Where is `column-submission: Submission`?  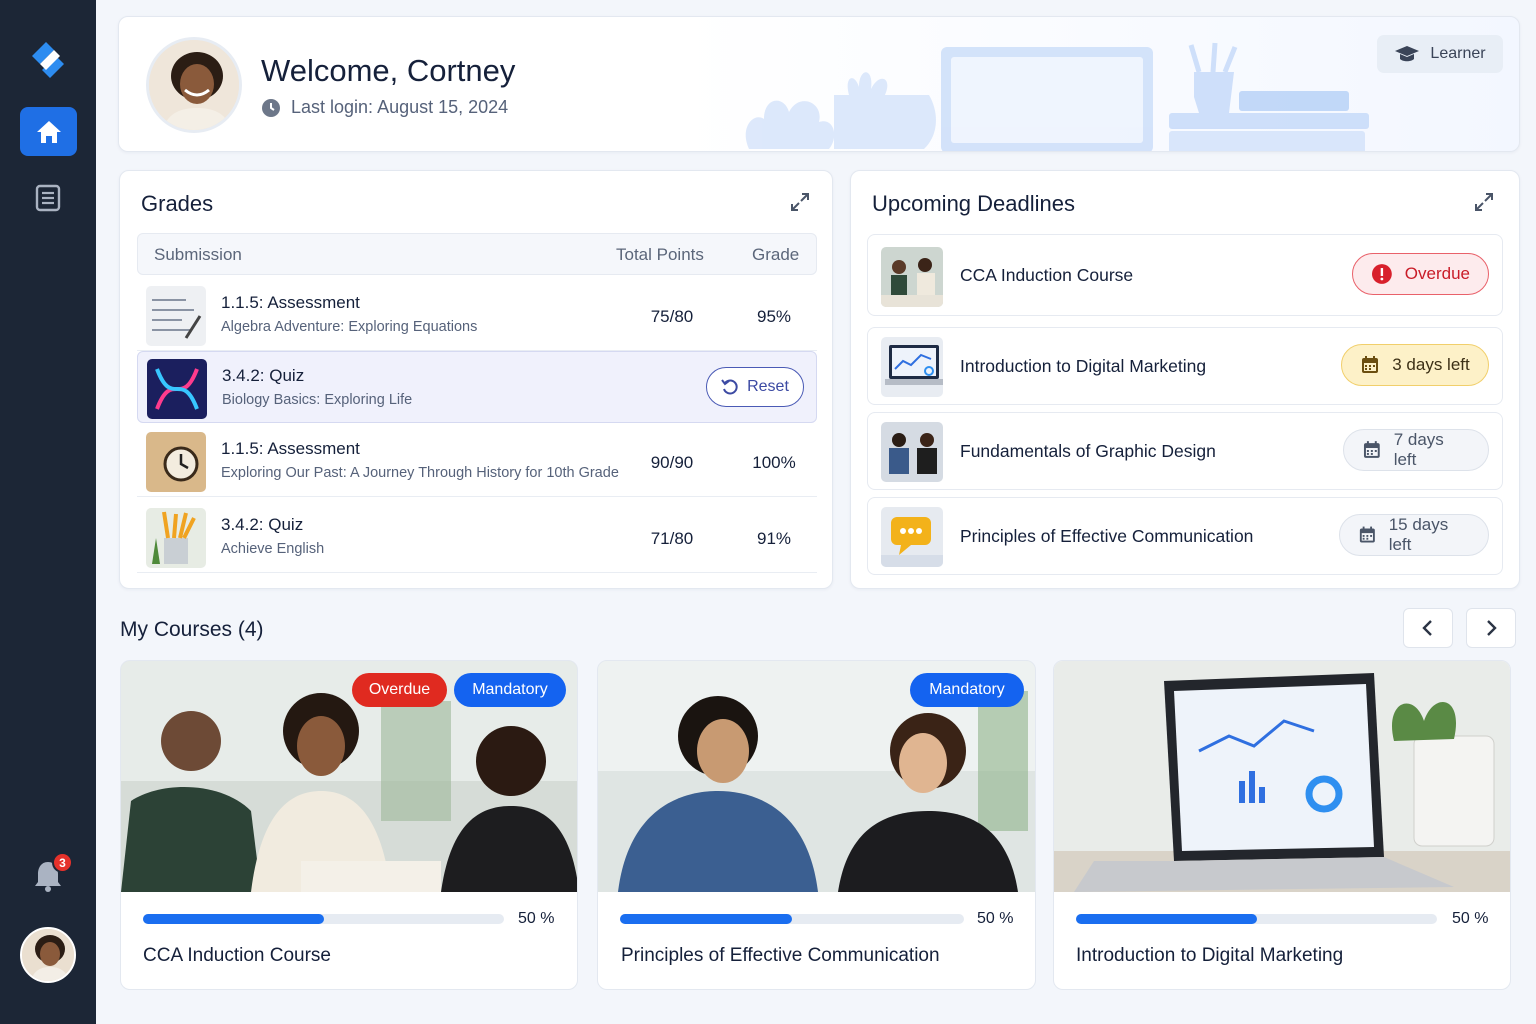 column-submission: Submission is located at coordinates (198, 254).